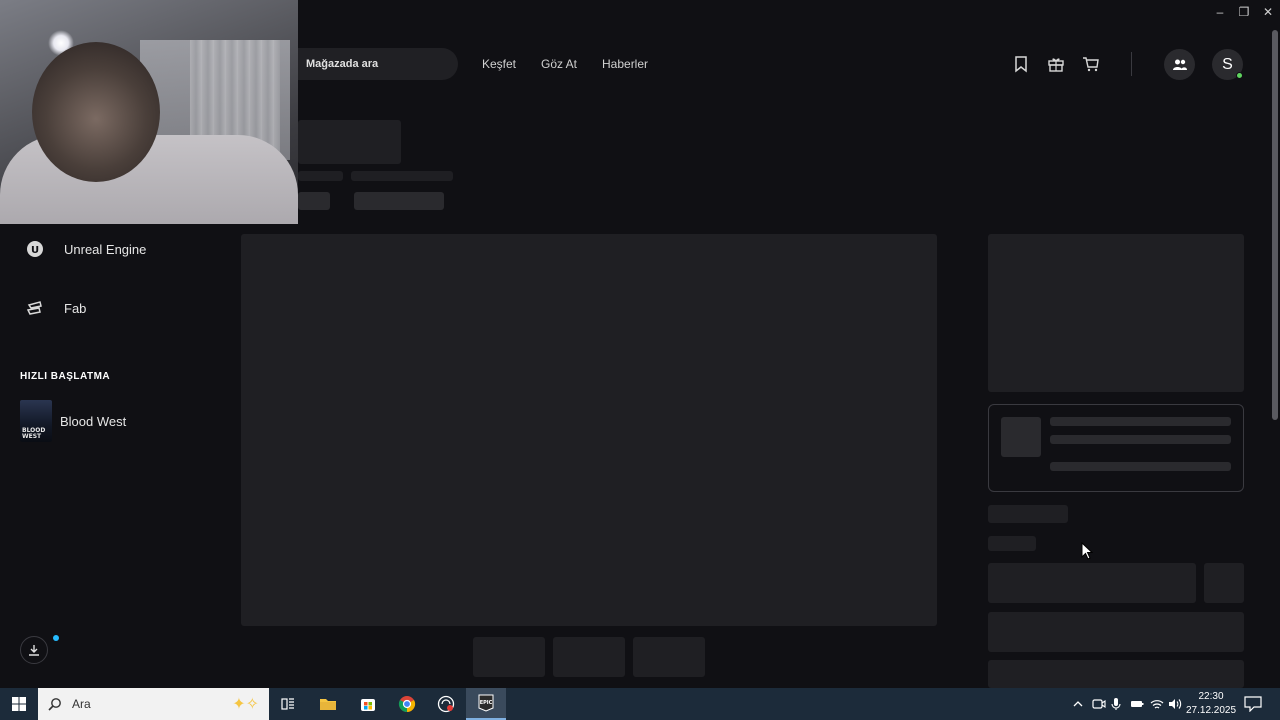 Image resolution: width=1280 pixels, height=720 pixels. I want to click on window-controls: – ❐ ✕, so click(1244, 12).